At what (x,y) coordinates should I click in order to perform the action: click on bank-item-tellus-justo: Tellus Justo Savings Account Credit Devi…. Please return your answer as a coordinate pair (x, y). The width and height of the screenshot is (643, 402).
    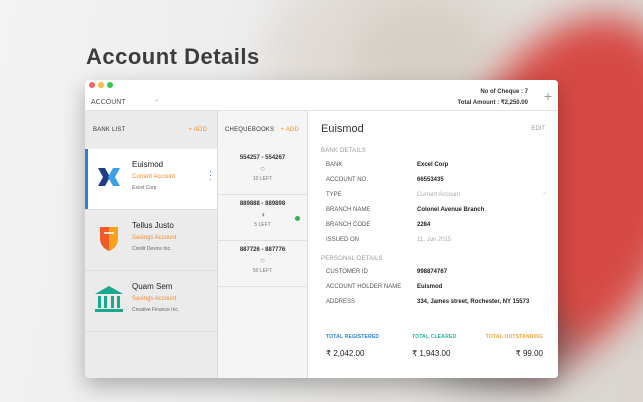
    Looking at the image, I should click on (151, 240).